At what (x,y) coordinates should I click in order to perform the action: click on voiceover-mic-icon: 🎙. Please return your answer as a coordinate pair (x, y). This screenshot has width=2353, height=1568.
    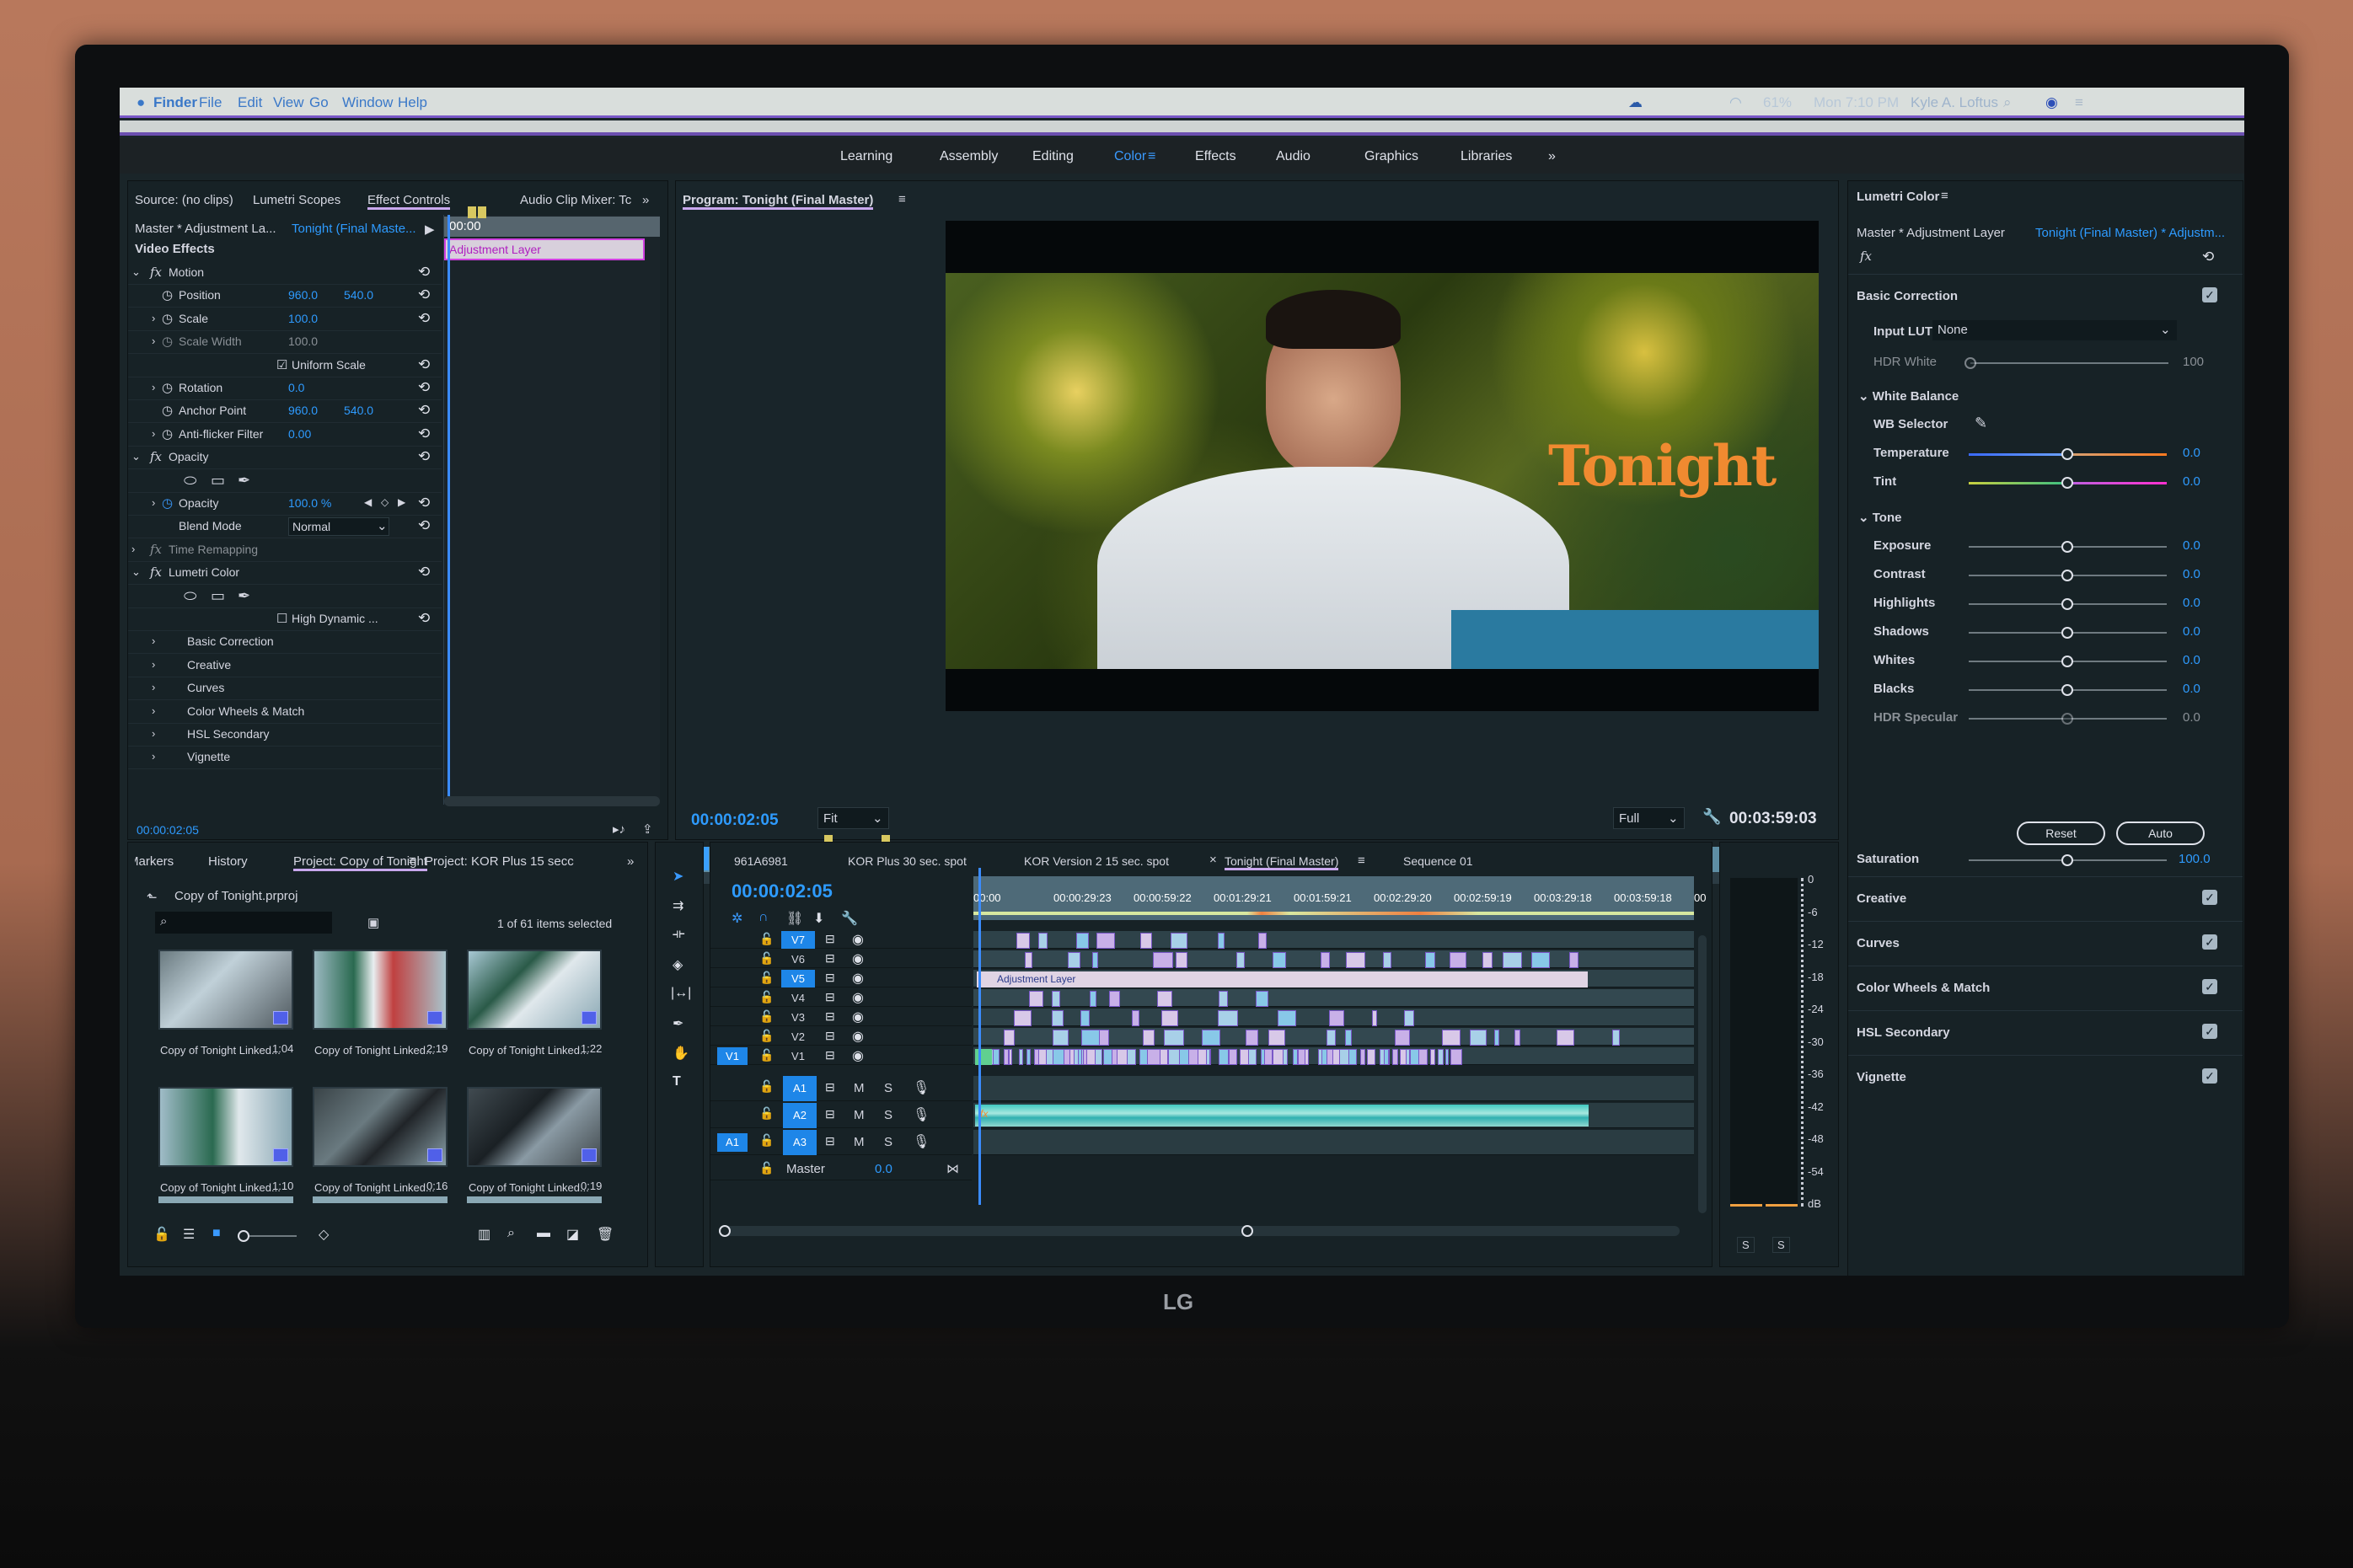
    Looking at the image, I should click on (921, 1141).